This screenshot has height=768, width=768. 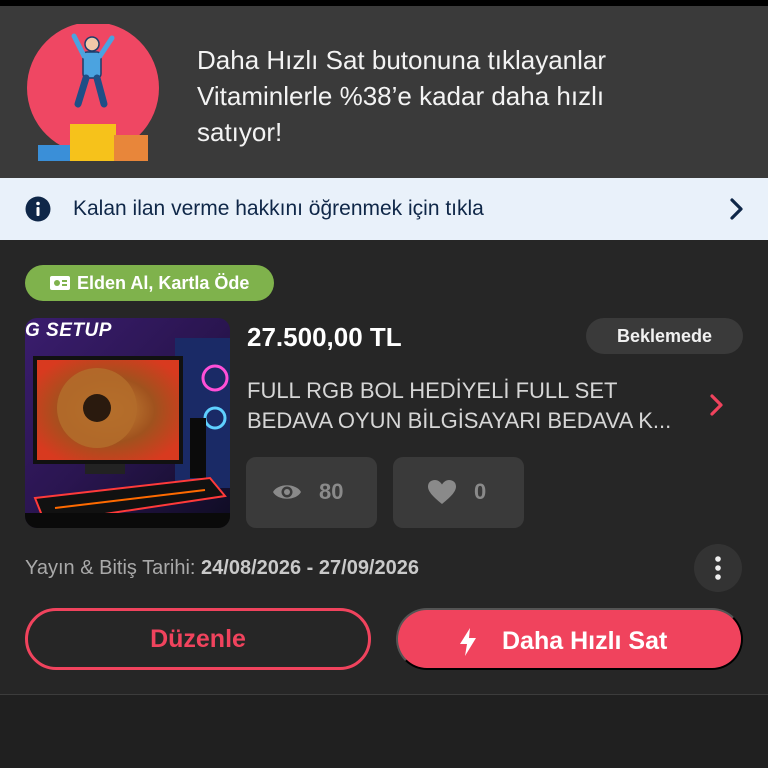 What do you see at coordinates (93, 92) in the screenshot?
I see `celebration-illustration` at bounding box center [93, 92].